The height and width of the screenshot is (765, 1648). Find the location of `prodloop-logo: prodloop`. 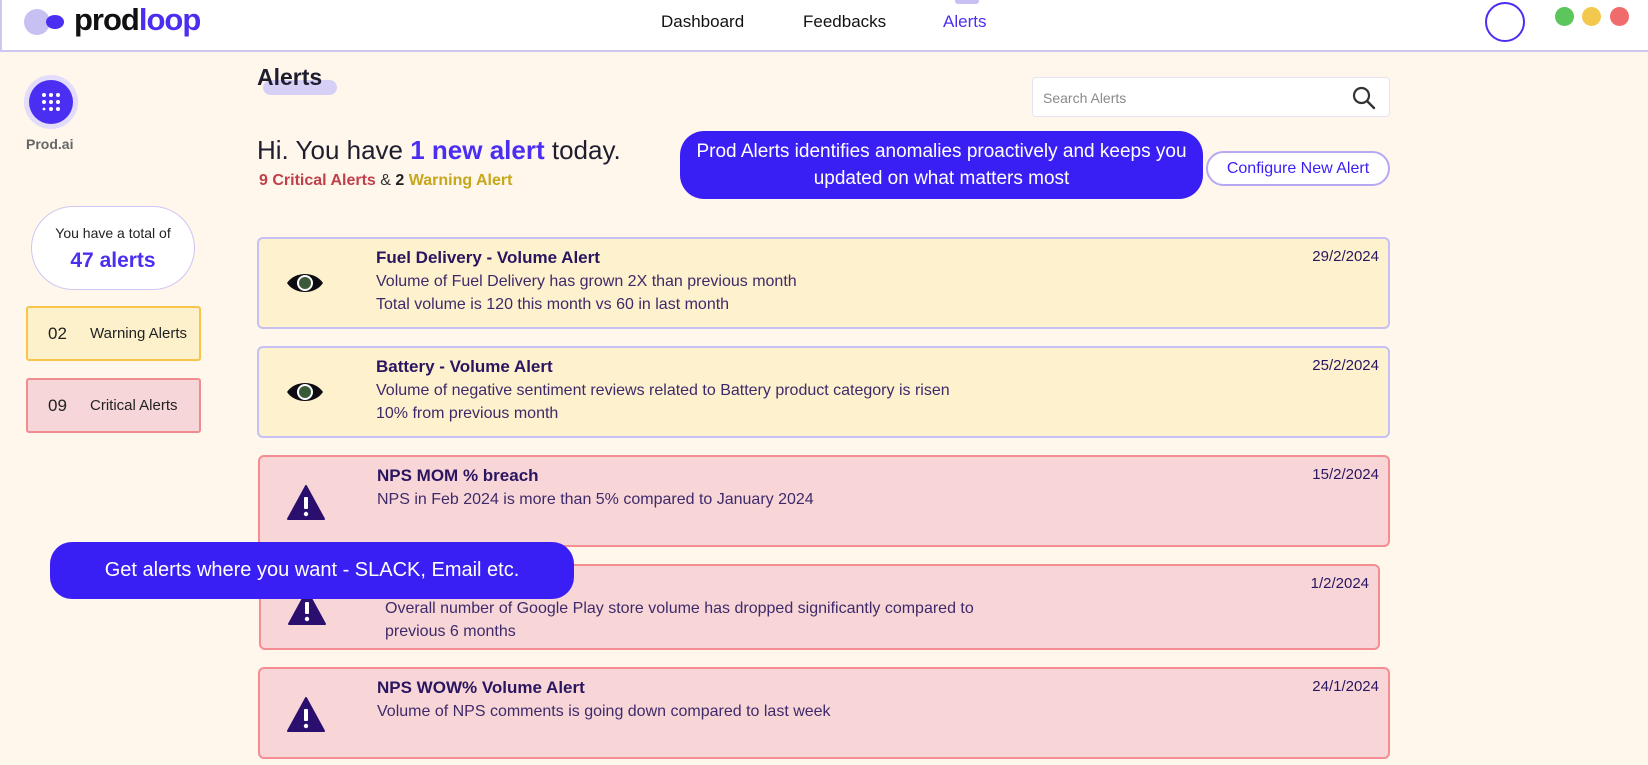

prodloop-logo: prodloop is located at coordinates (112, 19).